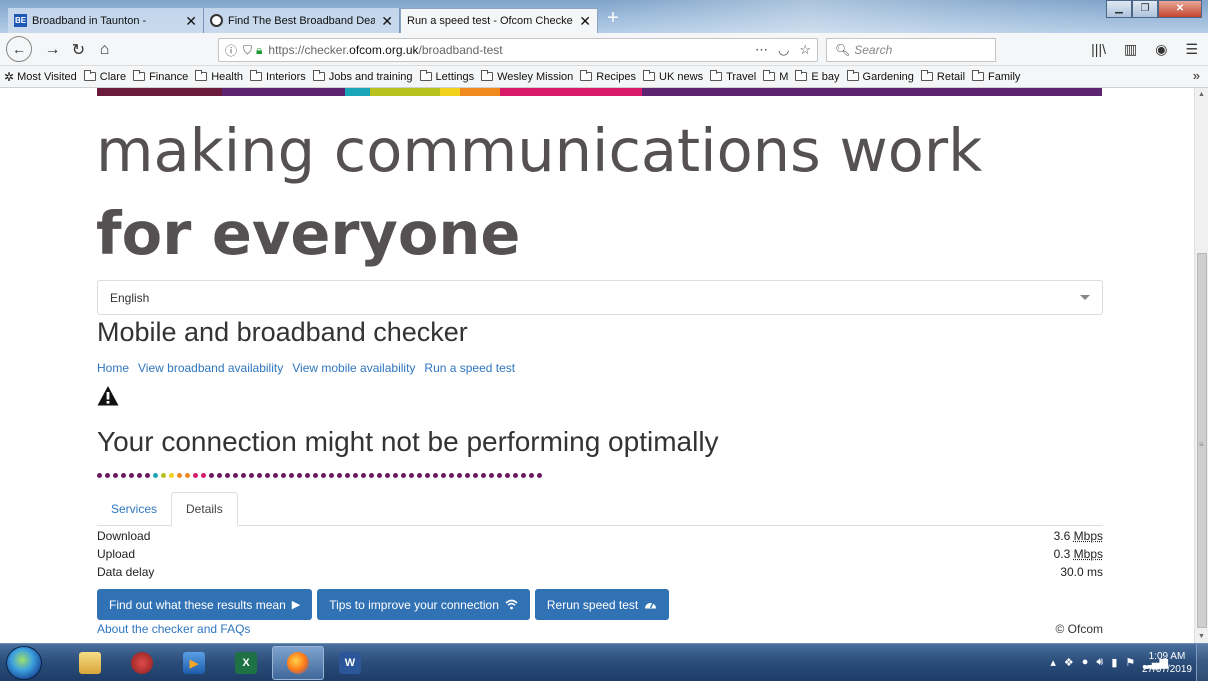 The image size is (1208, 681). What do you see at coordinates (600, 509) in the screenshot?
I see `results-tabs: Services Details` at bounding box center [600, 509].